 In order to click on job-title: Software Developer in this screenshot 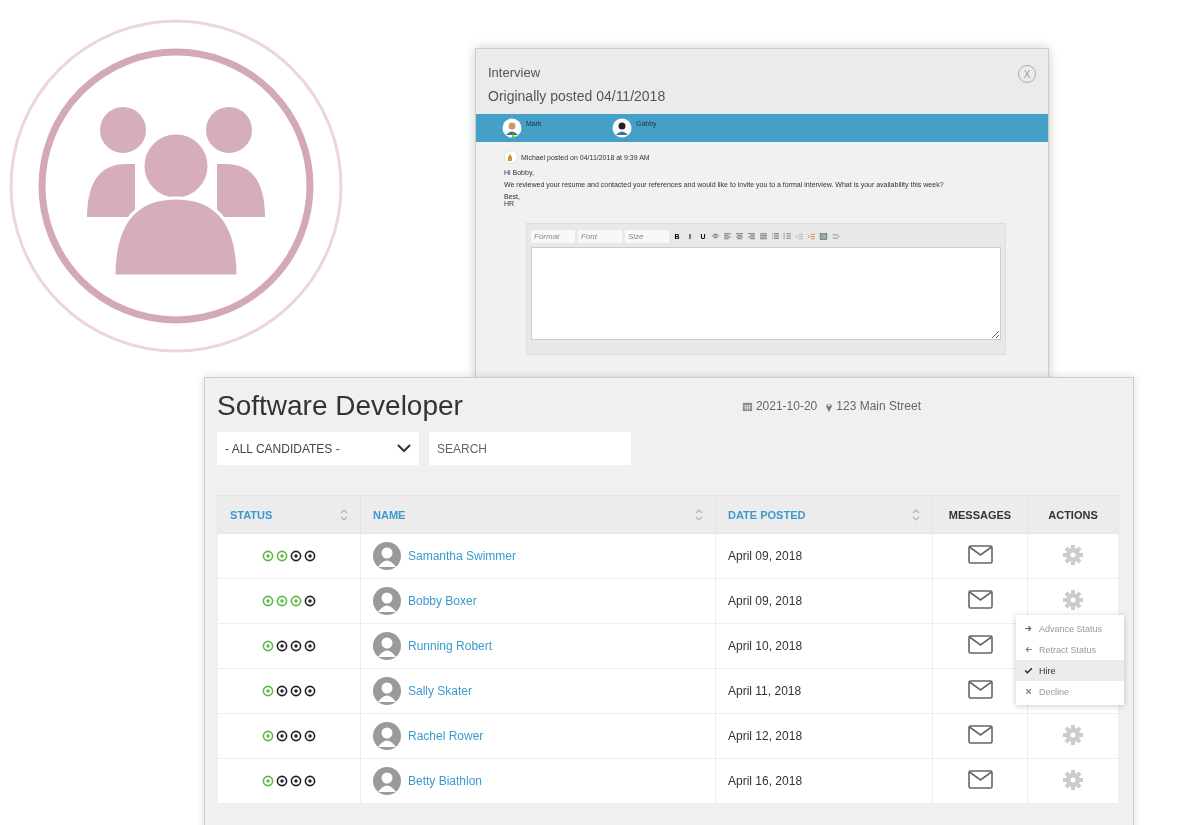, I will do `click(340, 406)`.